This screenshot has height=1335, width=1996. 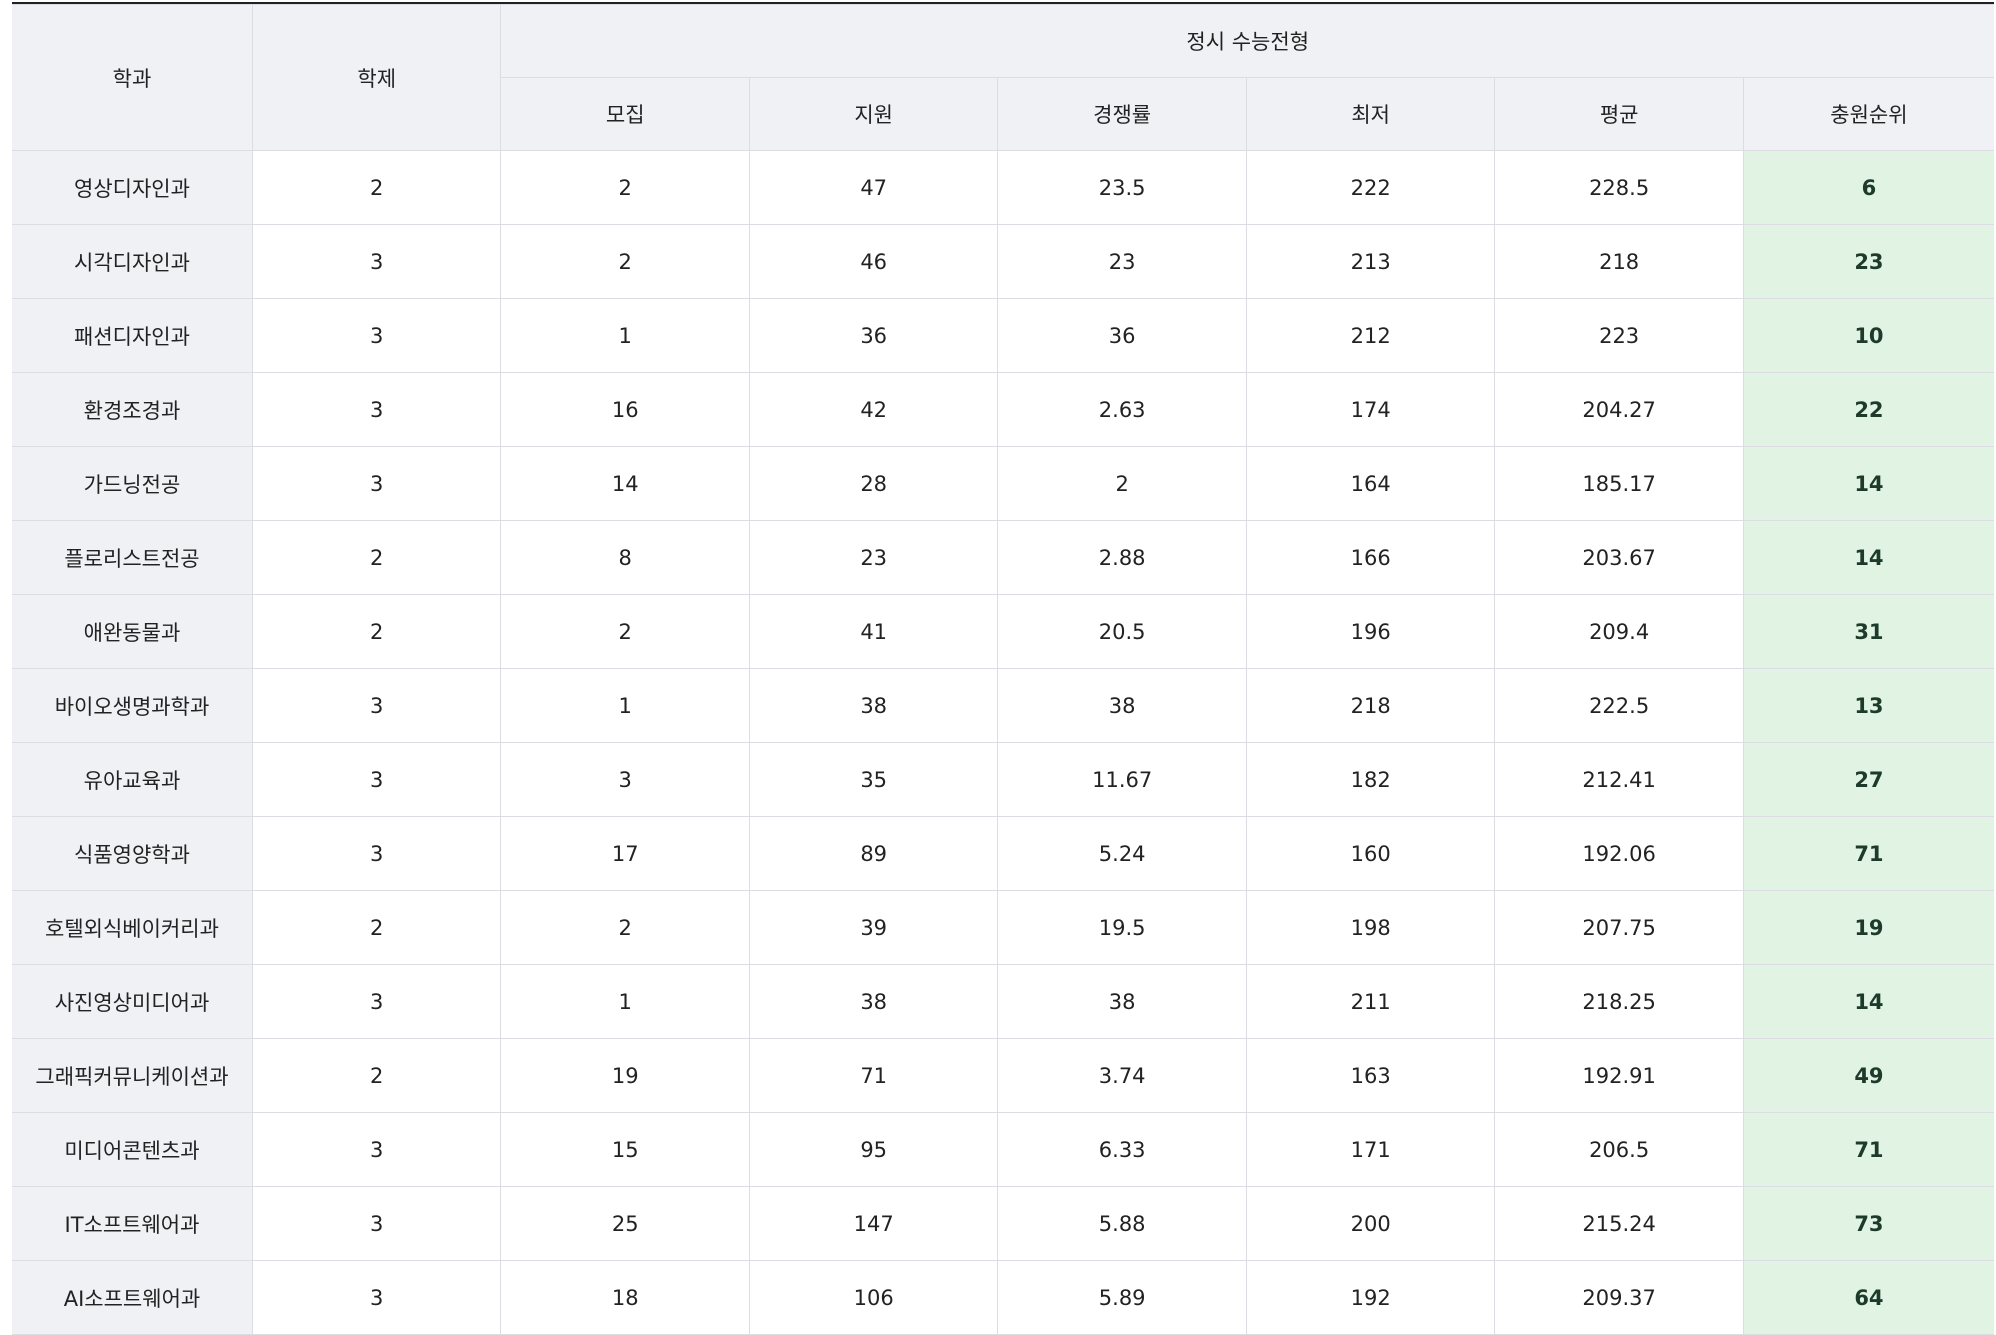 What do you see at coordinates (1868, 409) in the screenshot?
I see `rank-cell: 22` at bounding box center [1868, 409].